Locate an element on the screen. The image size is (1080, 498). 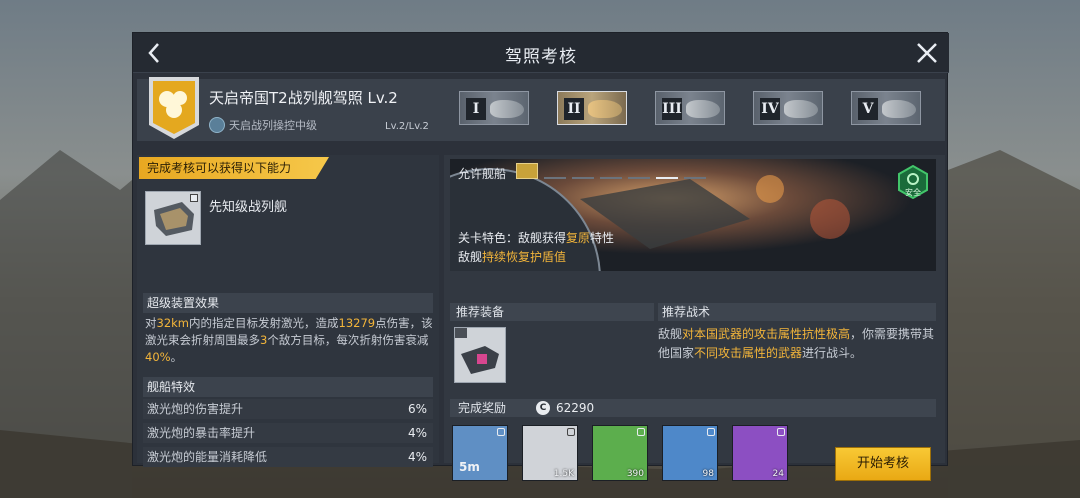
reward-item: 98 is located at coordinates (690, 453).